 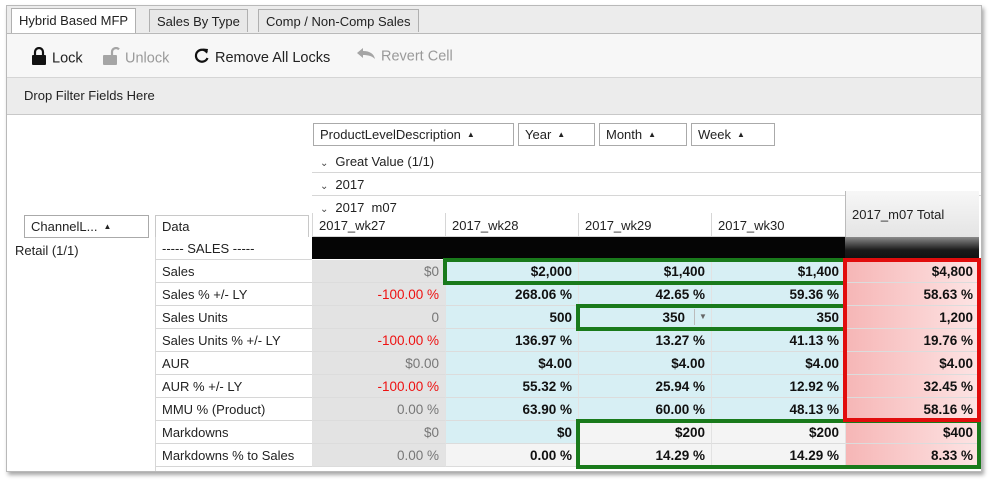 What do you see at coordinates (147, 58) in the screenshot?
I see `unlock-label: Unlock` at bounding box center [147, 58].